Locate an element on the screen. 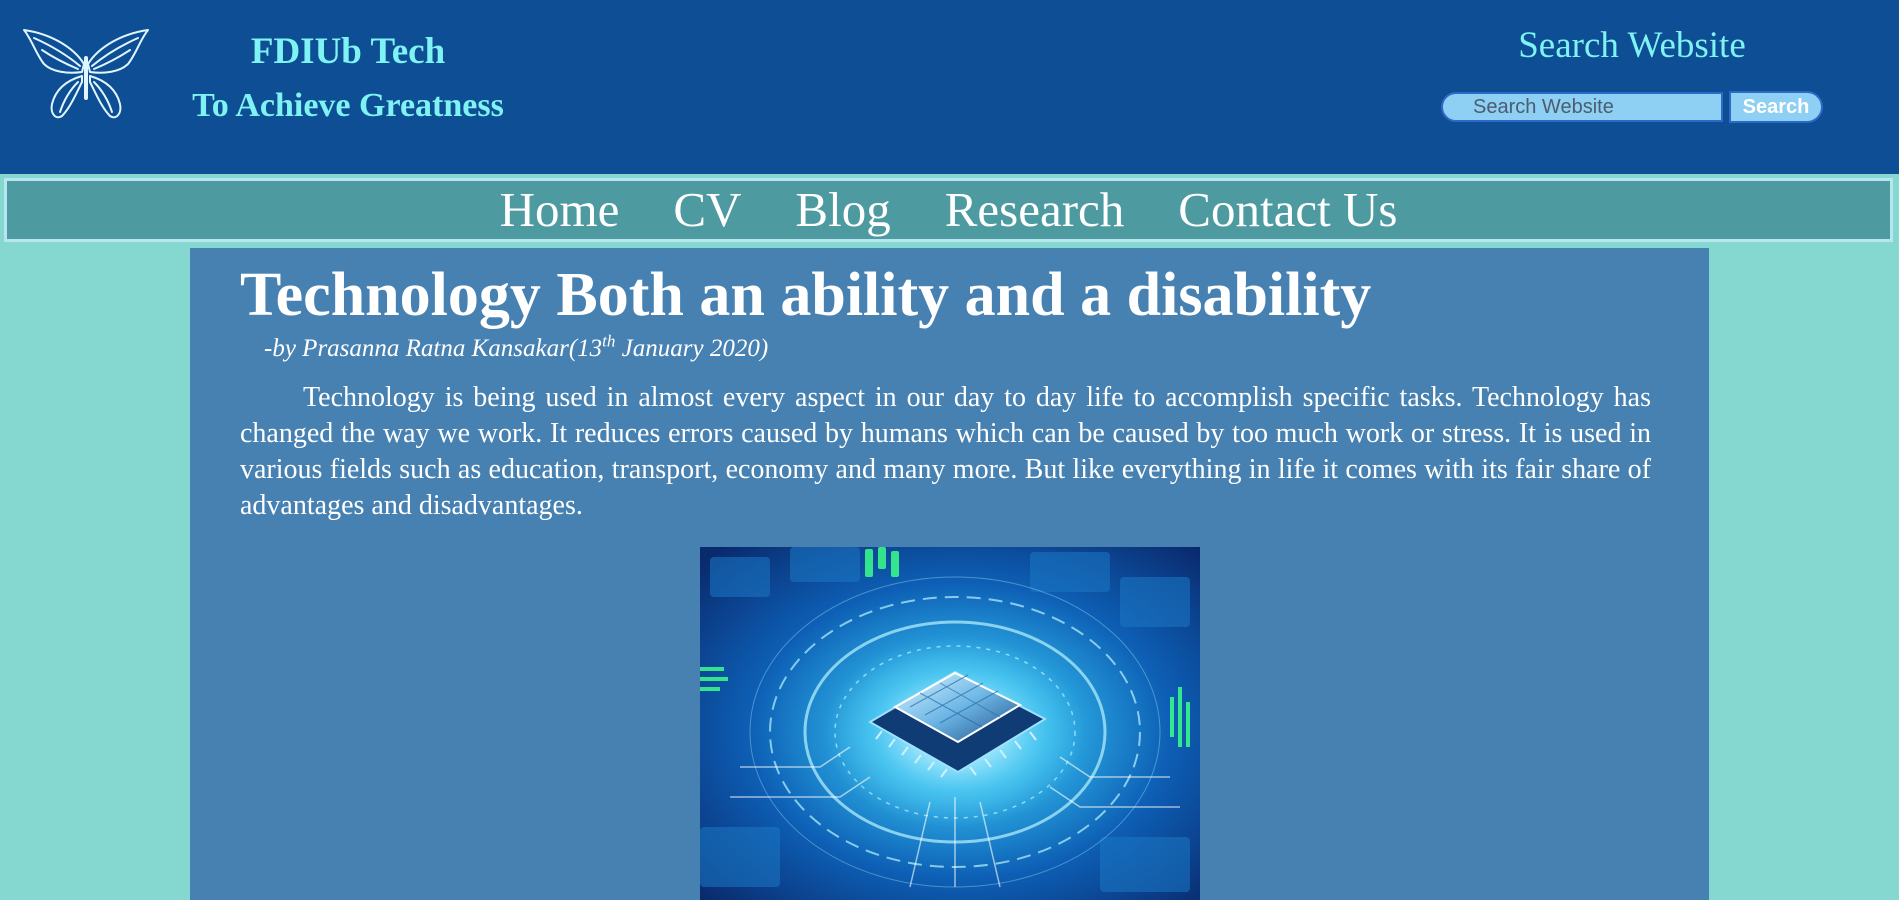 The width and height of the screenshot is (1899, 900). butterfly-icon is located at coordinates (86, 74).